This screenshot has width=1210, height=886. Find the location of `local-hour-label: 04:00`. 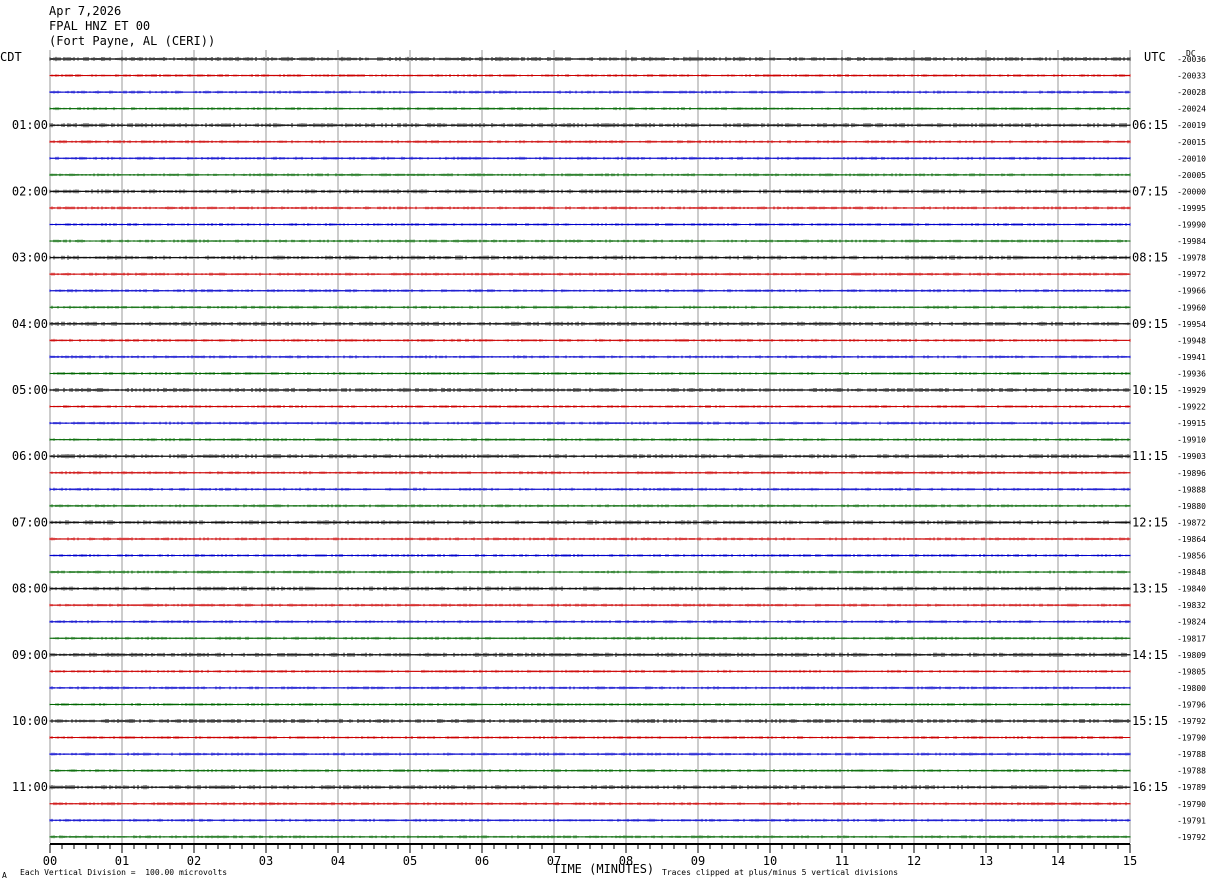

local-hour-label: 04:00 is located at coordinates (30, 324).